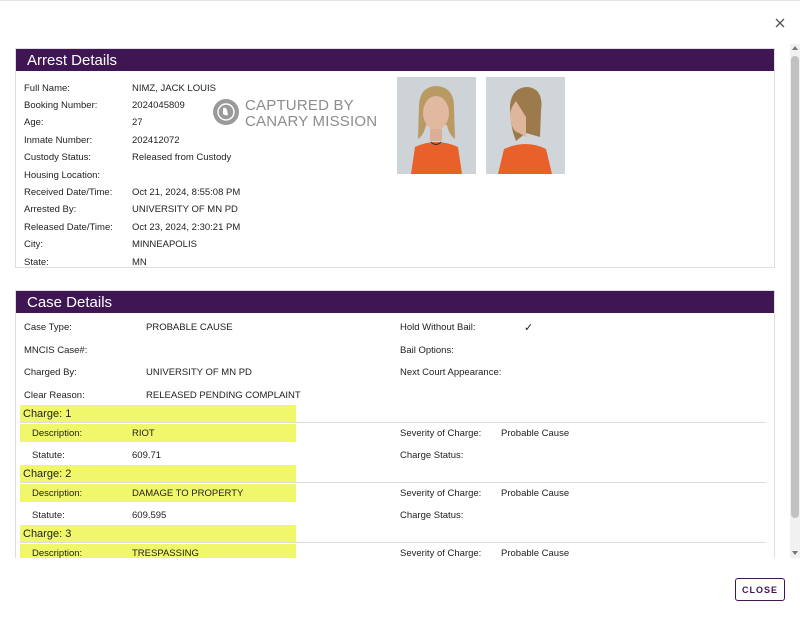  I want to click on charge-1-description-value: RIOT, so click(143, 433).